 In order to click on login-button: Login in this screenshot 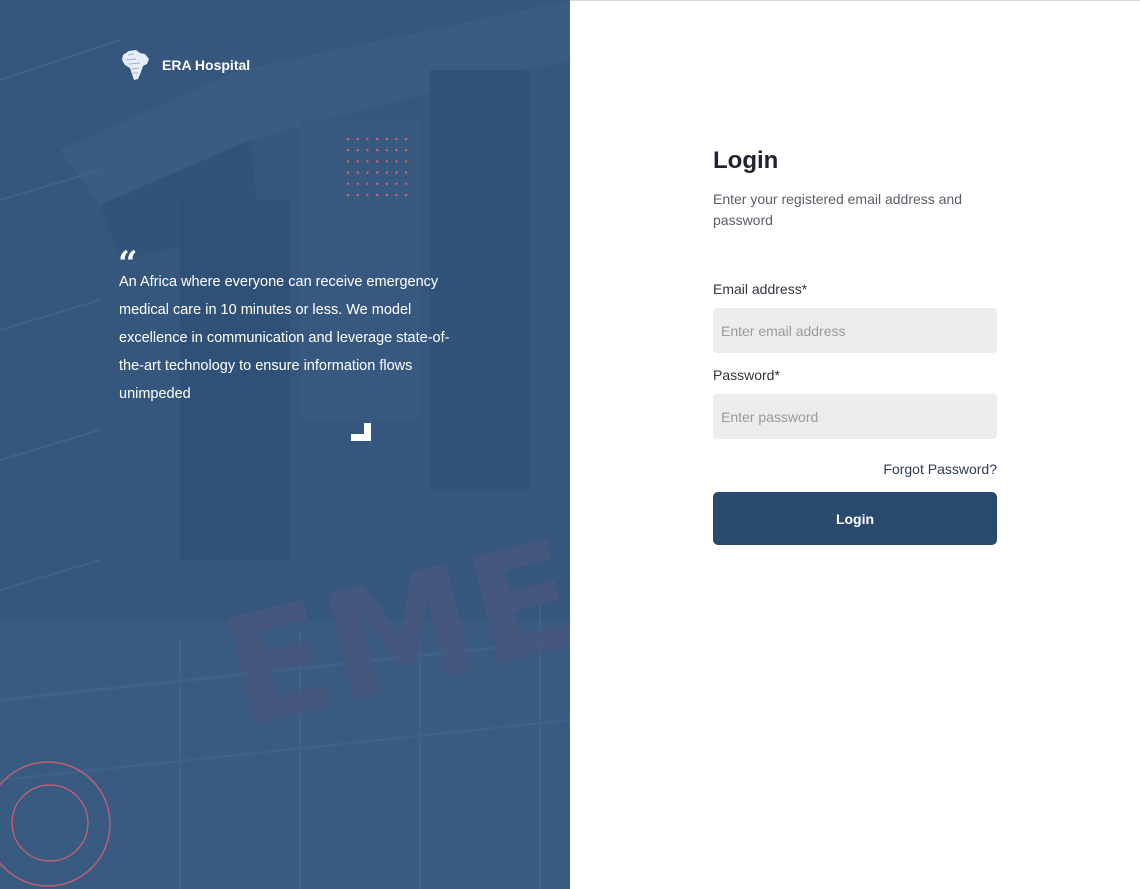, I will do `click(855, 518)`.